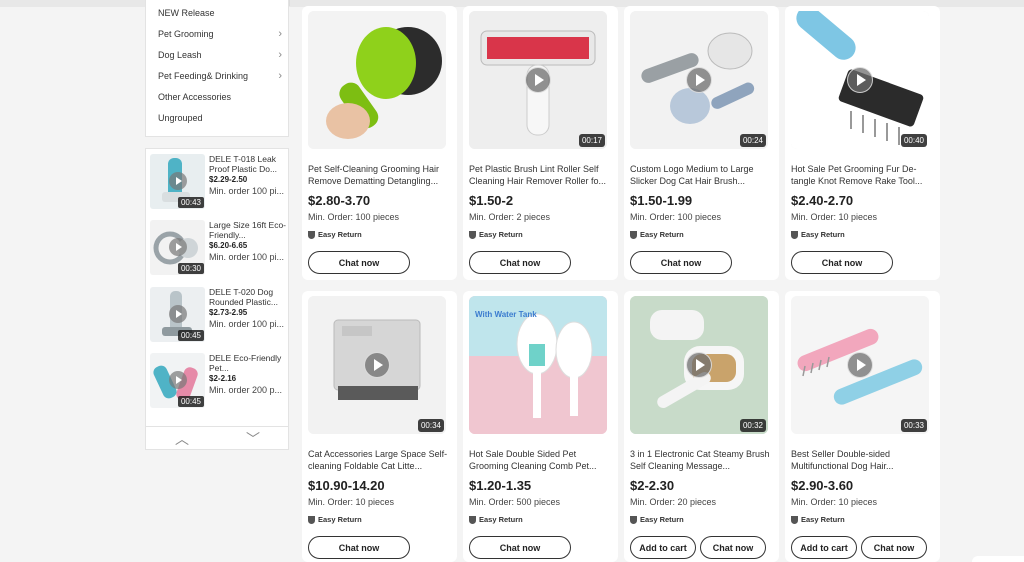 This screenshot has width=1024, height=562. I want to click on floating-panel-edge, so click(998, 559).